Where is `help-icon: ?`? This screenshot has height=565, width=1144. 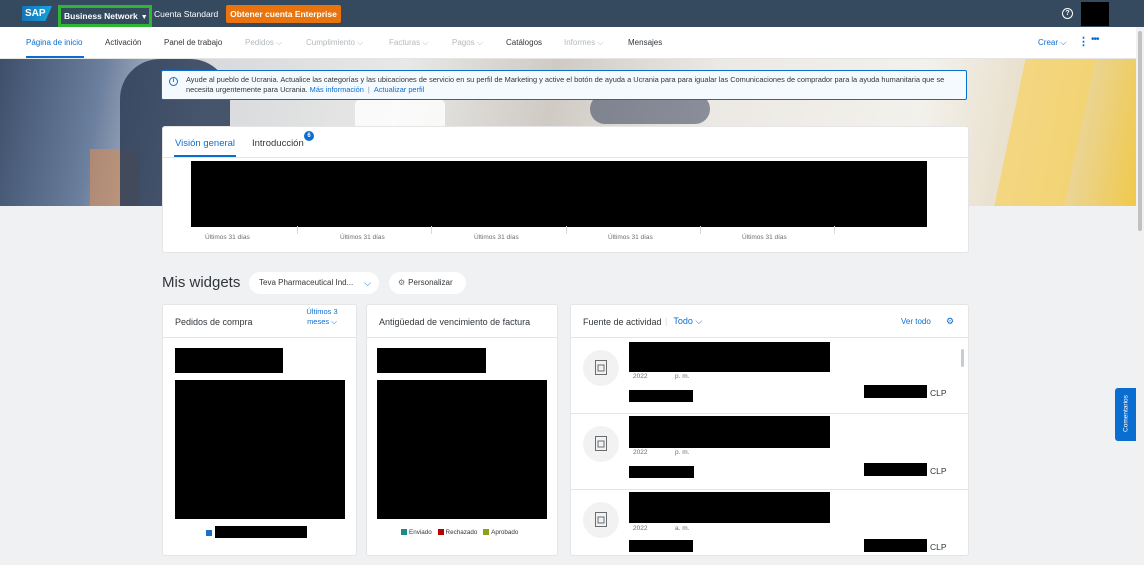
help-icon: ? is located at coordinates (1067, 13).